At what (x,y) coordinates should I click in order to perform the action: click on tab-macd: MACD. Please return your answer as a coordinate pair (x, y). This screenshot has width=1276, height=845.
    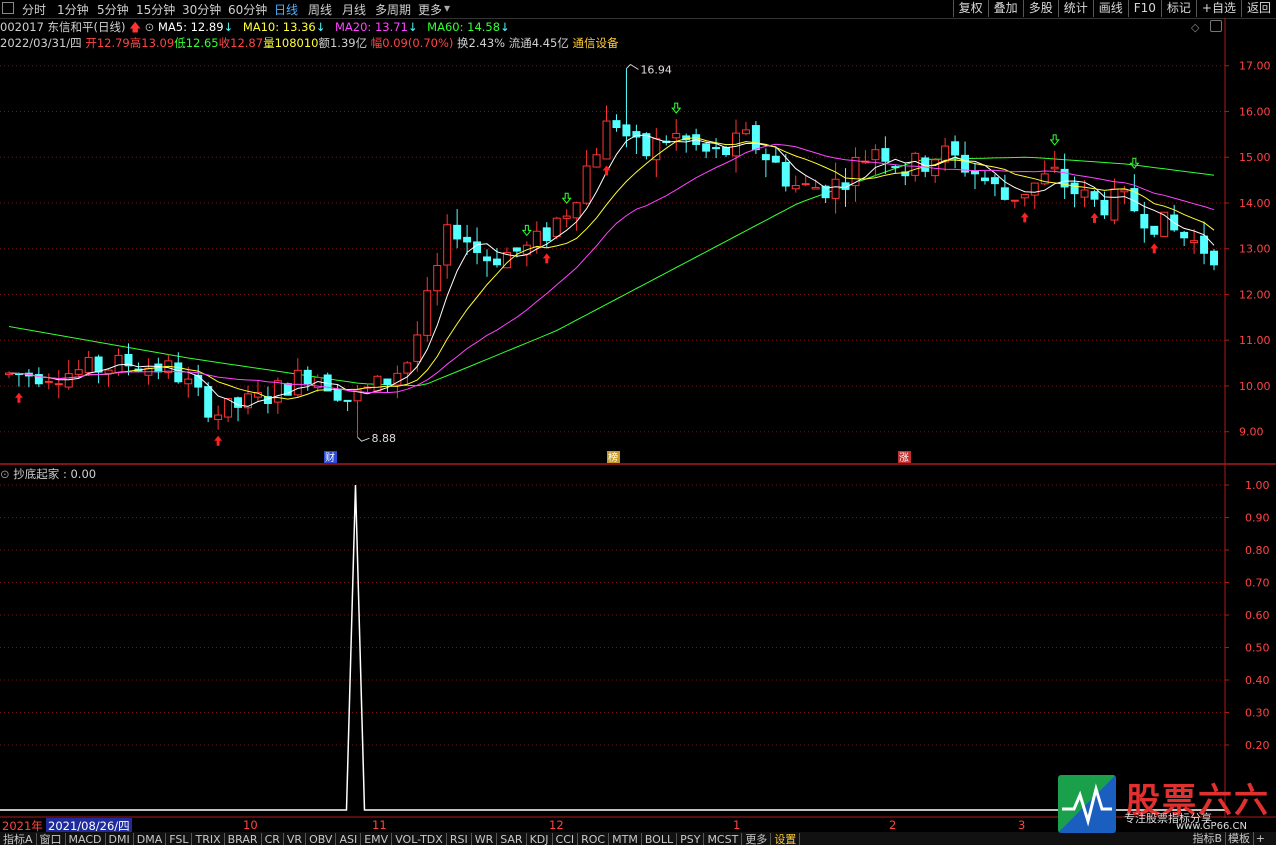
    Looking at the image, I should click on (86, 839).